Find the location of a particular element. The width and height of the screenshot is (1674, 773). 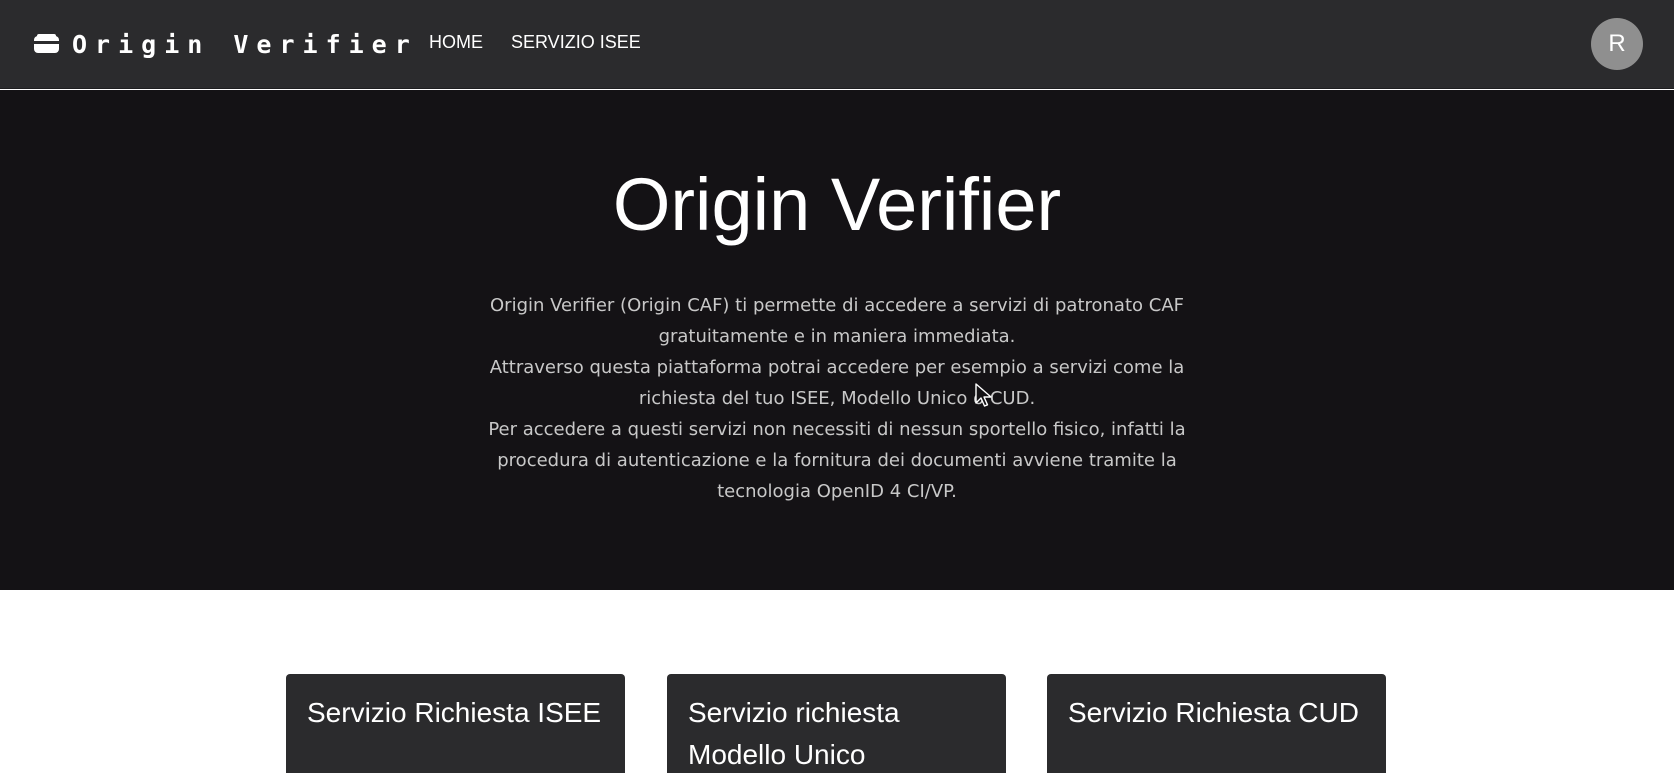

avatar-initial: R is located at coordinates (1617, 43).